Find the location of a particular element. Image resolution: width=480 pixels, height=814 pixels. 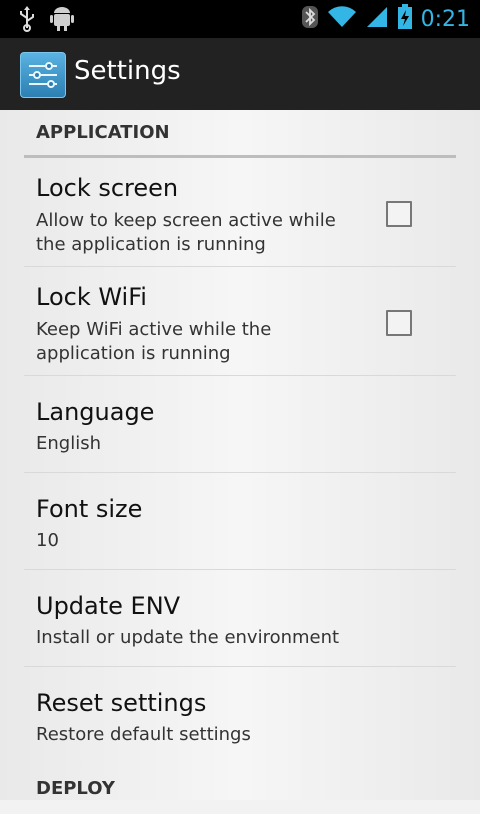

section-header-label: DEPLOY is located at coordinates (75, 788).